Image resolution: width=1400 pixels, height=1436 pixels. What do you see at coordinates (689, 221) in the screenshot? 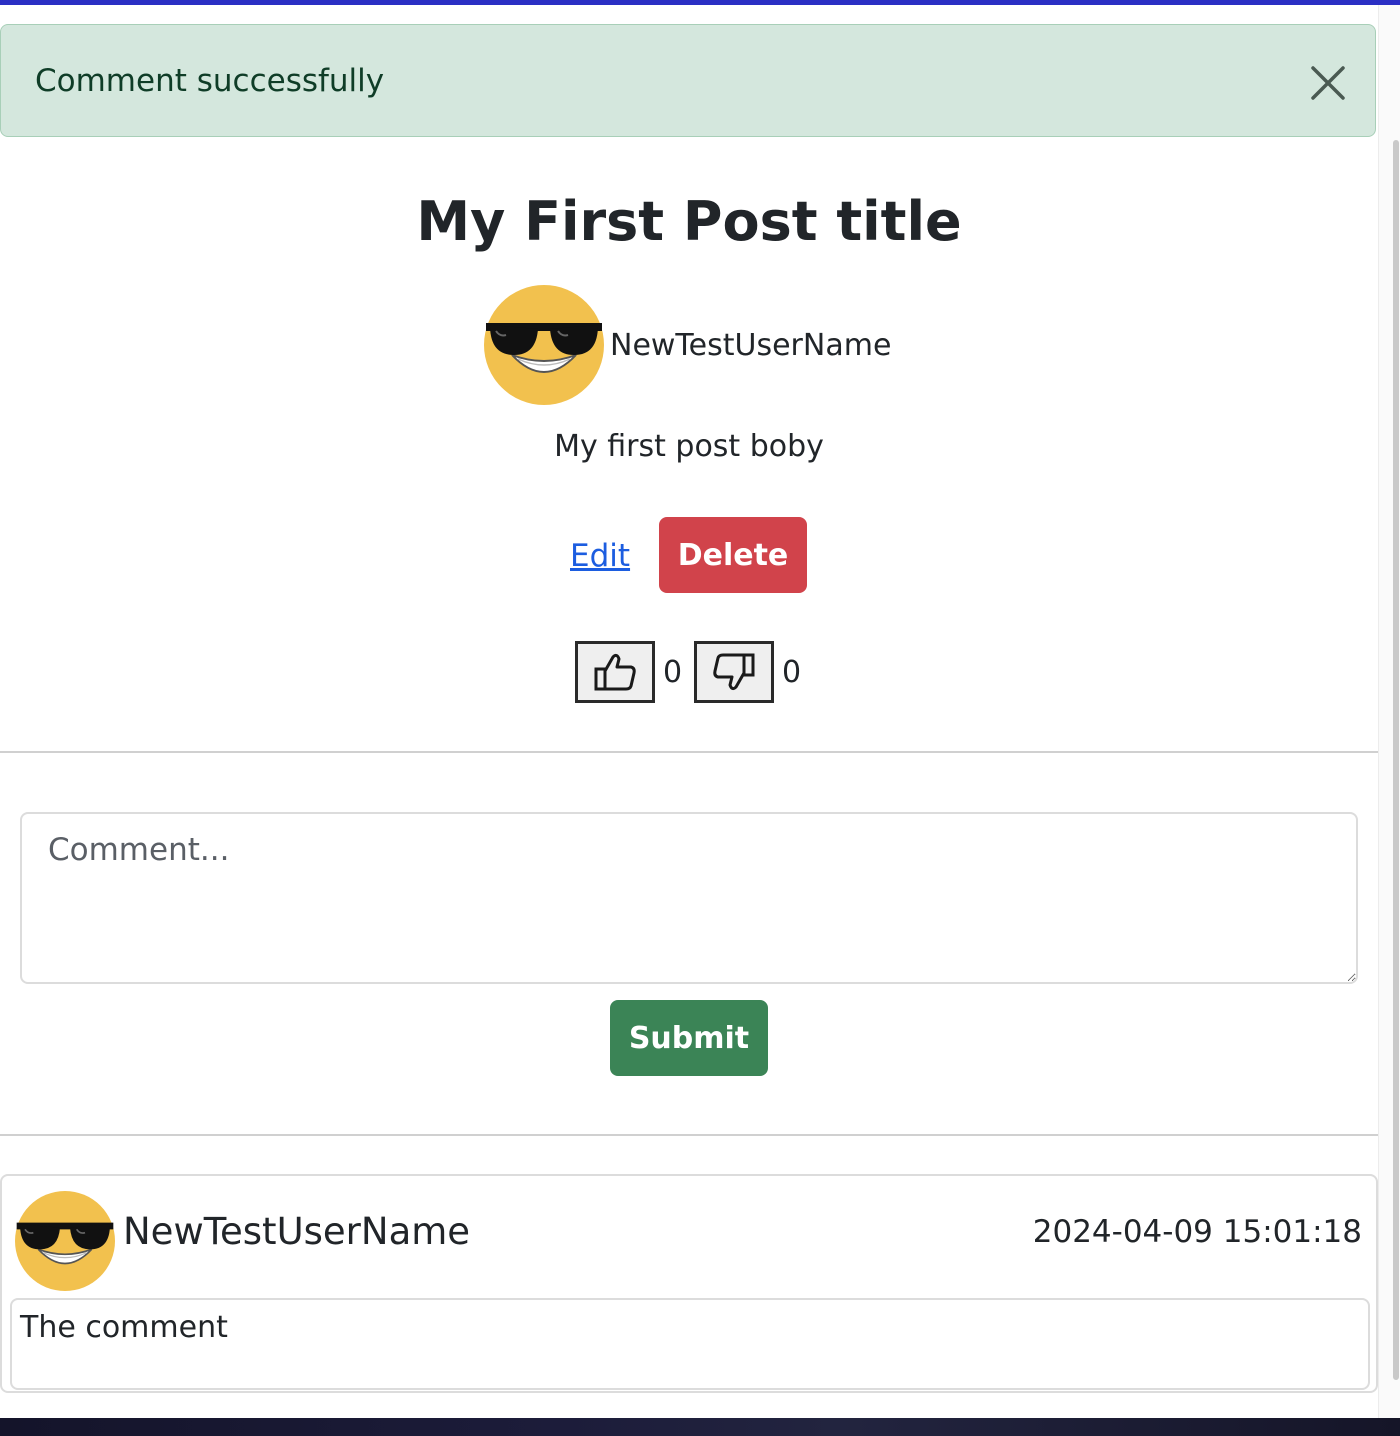
I see `post-title: My First Post title` at bounding box center [689, 221].